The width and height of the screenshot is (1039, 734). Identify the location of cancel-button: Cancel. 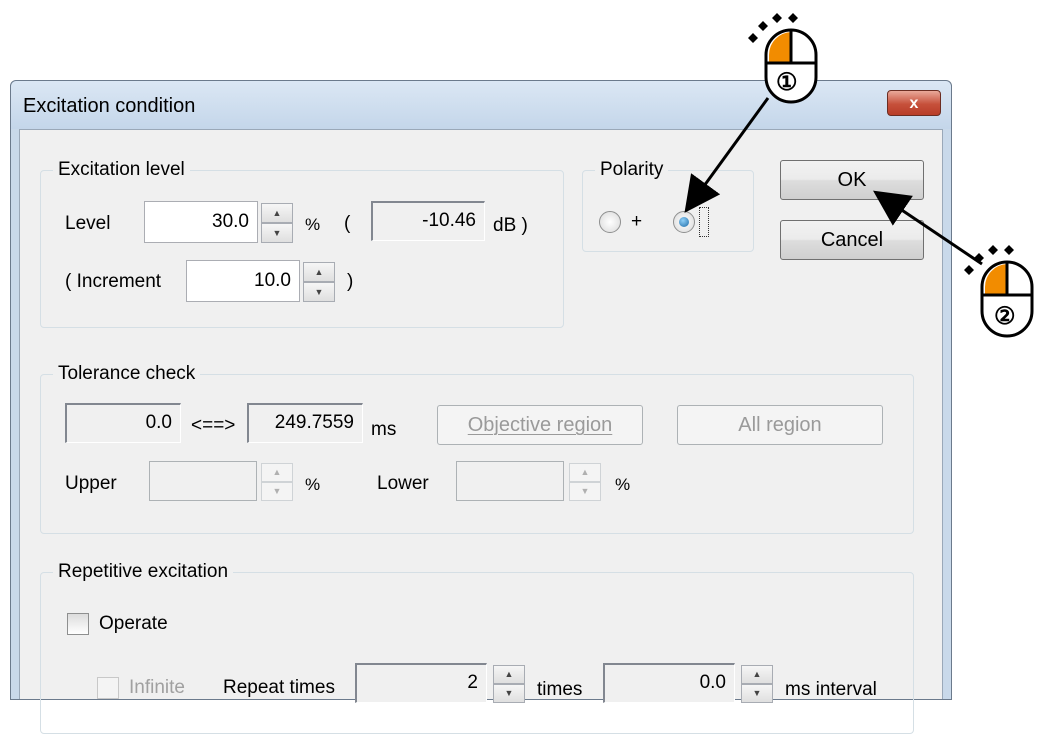
(852, 240).